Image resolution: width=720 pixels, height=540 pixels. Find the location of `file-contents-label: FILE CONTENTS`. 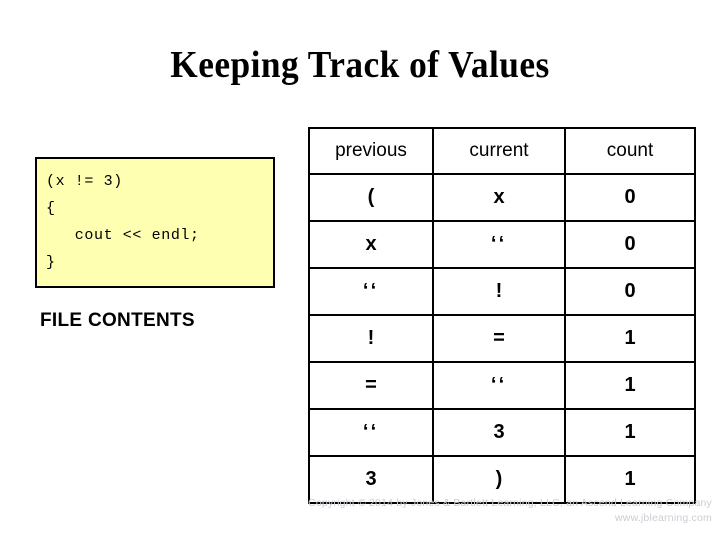

file-contents-label: FILE CONTENTS is located at coordinates (117, 320).